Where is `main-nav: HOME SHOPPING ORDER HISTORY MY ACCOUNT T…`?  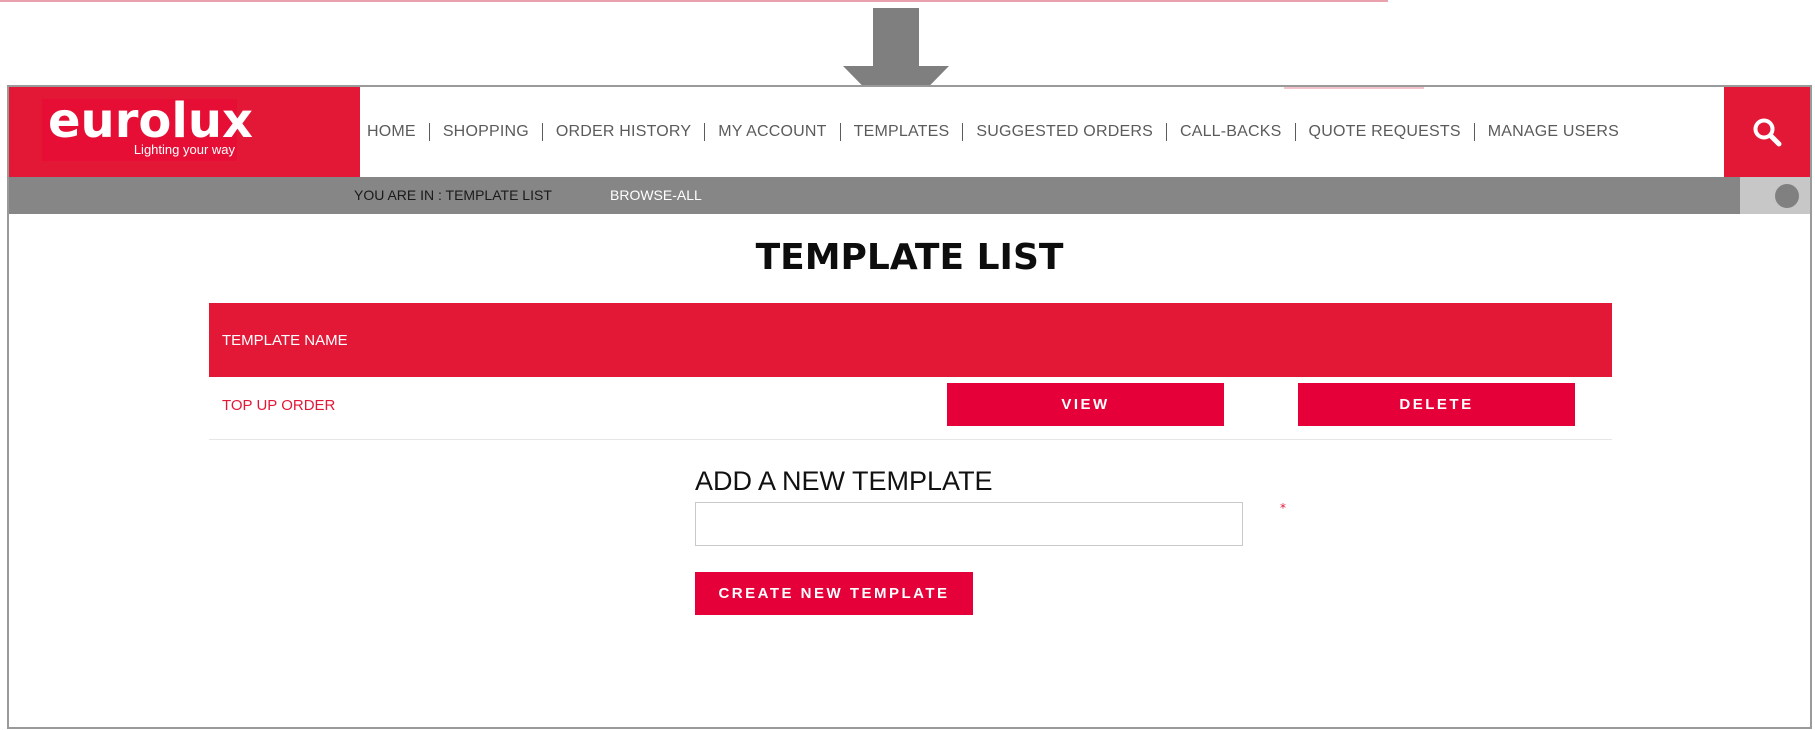 main-nav: HOME SHOPPING ORDER HISTORY MY ACCOUNT T… is located at coordinates (993, 132).